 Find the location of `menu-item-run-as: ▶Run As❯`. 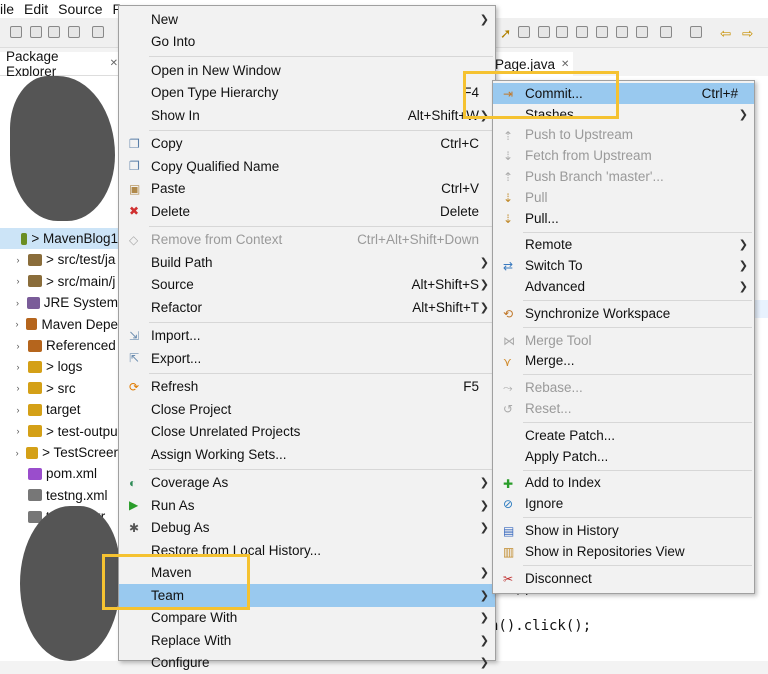

menu-item-run-as: ▶Run As❯ is located at coordinates (307, 505).